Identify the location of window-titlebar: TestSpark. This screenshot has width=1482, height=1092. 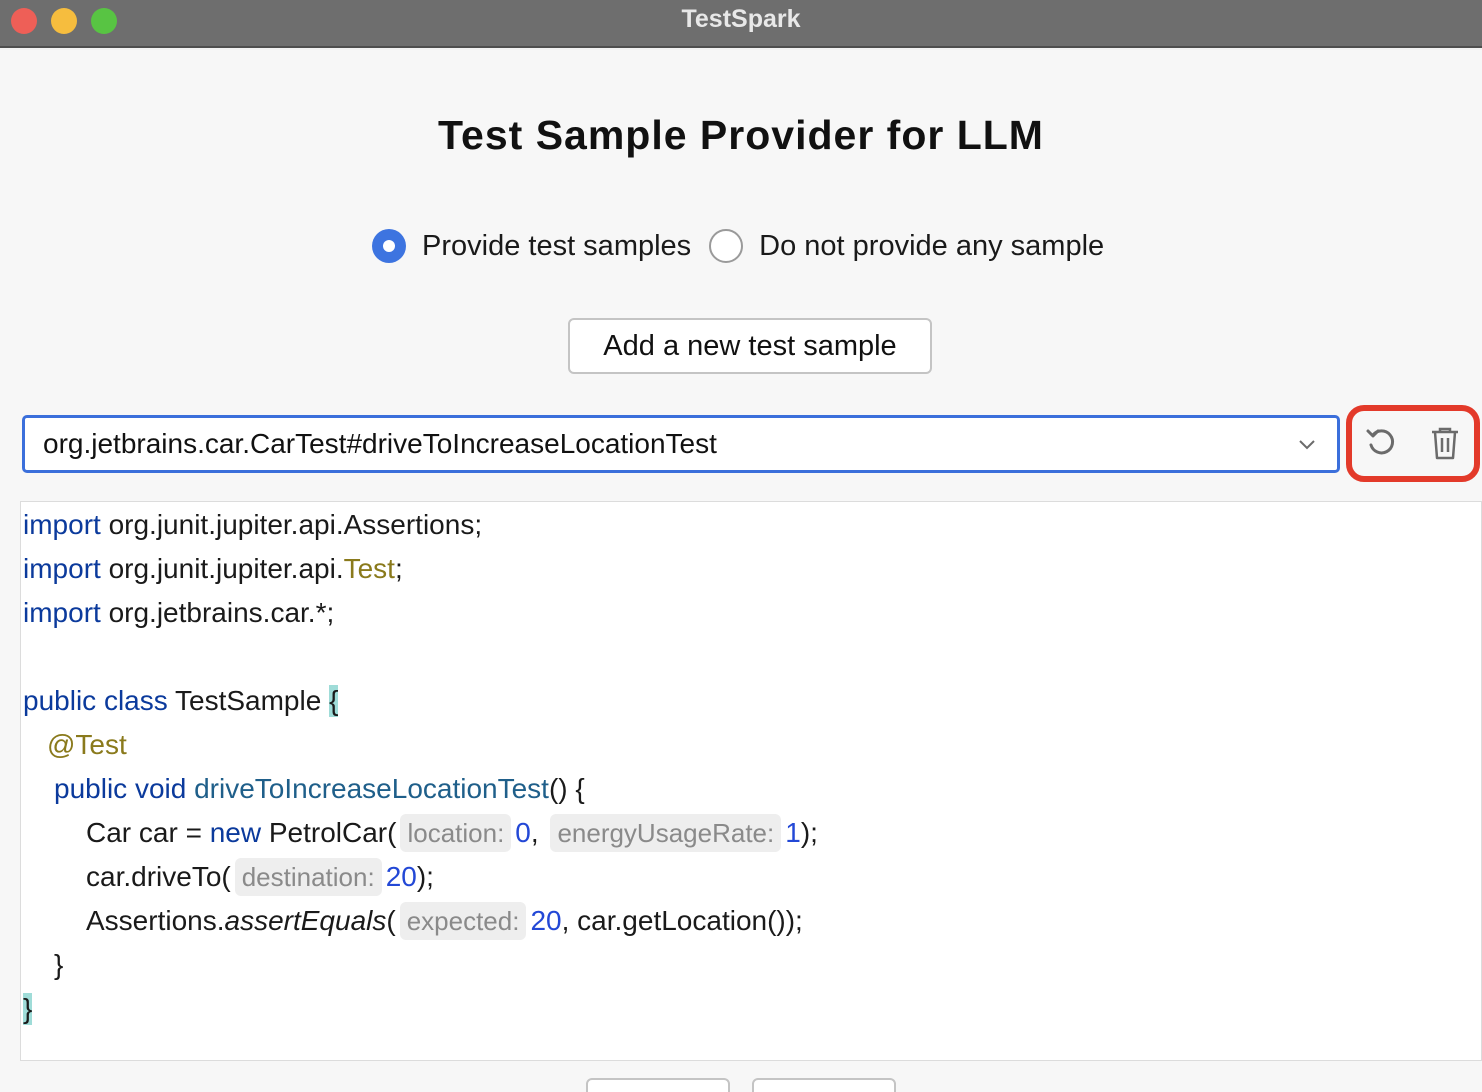
(741, 24).